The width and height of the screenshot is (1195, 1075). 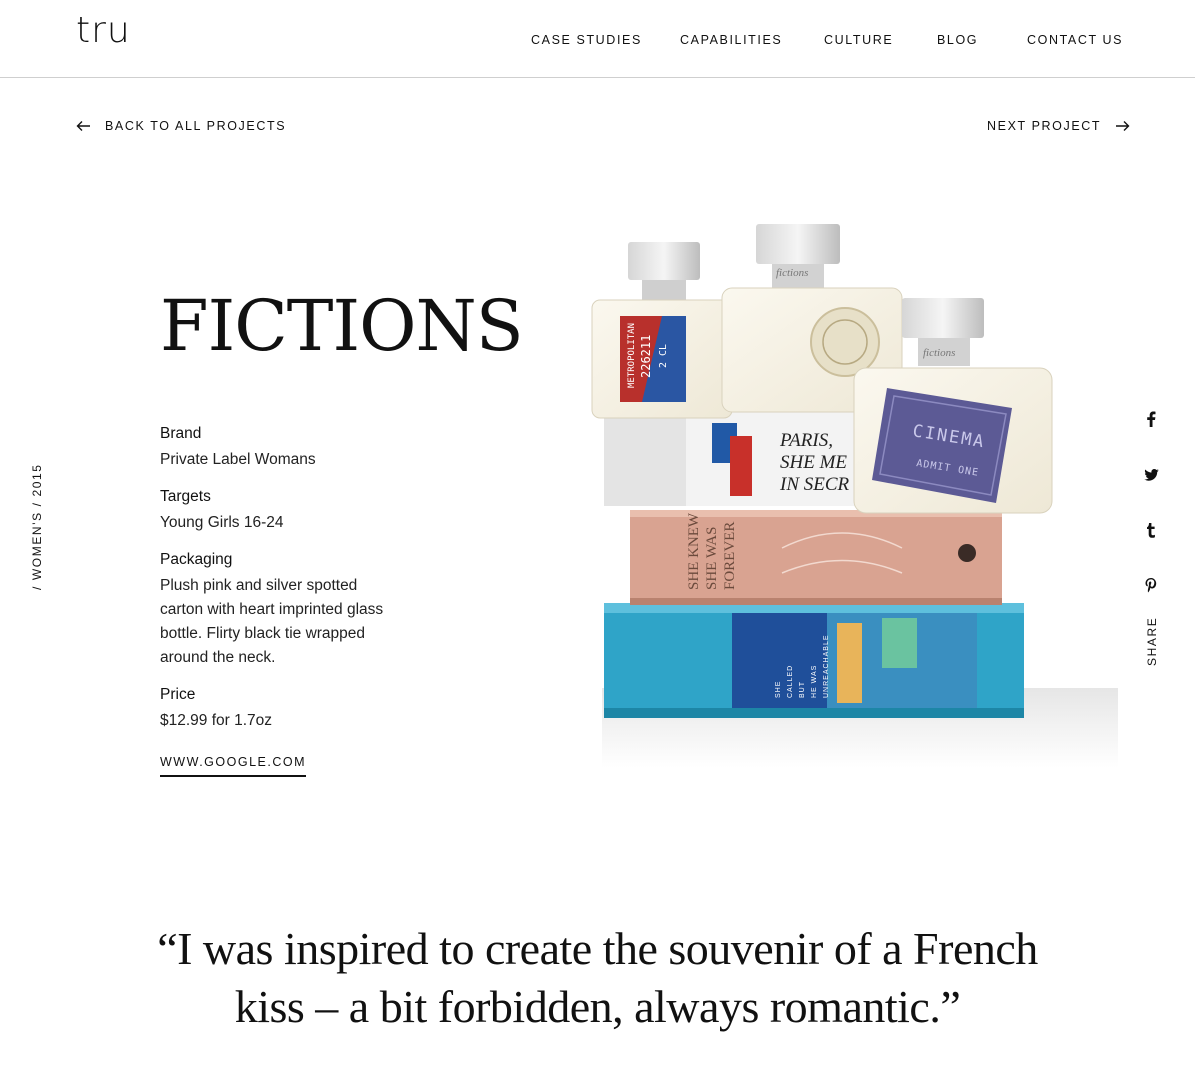 What do you see at coordinates (178, 694) in the screenshot?
I see `detail-label-price: Price` at bounding box center [178, 694].